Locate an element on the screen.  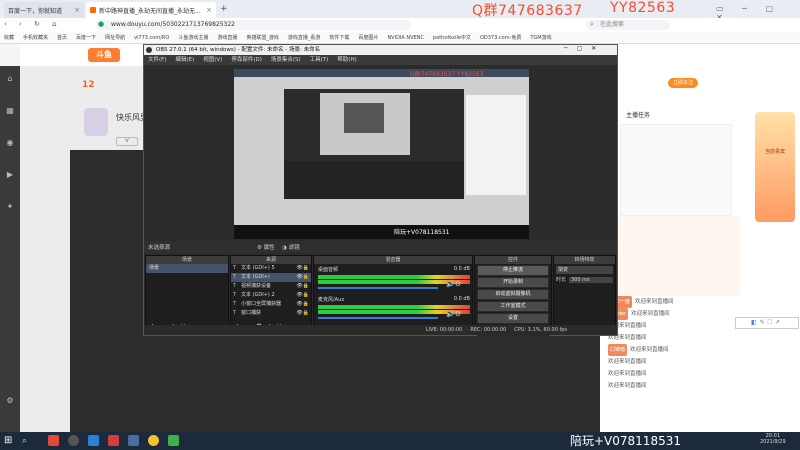
bookmark-item: 软件下载 is located at coordinates (339, 37).